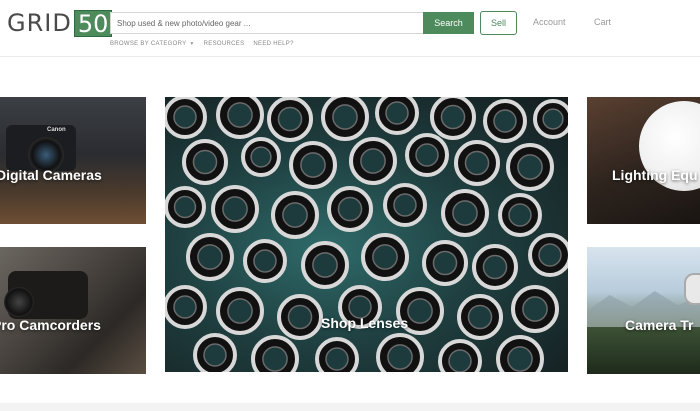 This screenshot has height=411, width=700. I want to click on need-help-link: NEED HELP?, so click(273, 44).